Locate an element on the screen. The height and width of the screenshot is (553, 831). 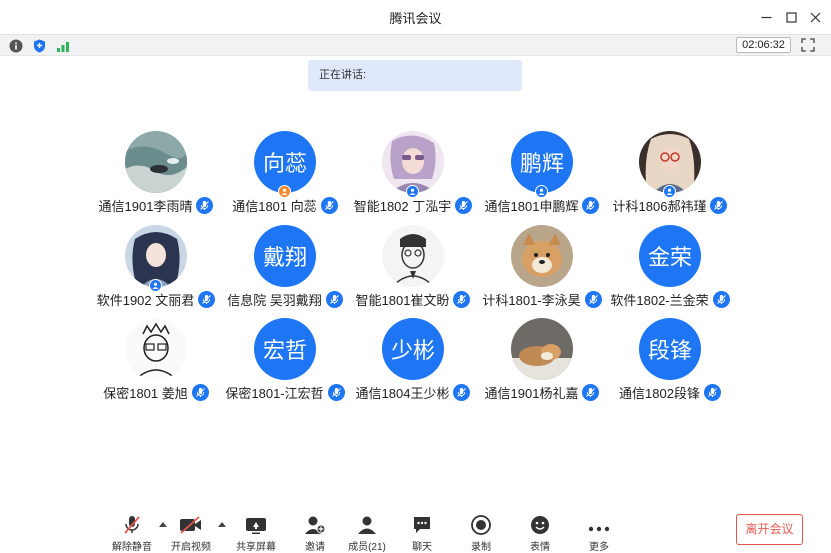
participant-tile: 通信1901杨礼嘉 is located at coordinates (542, 360).